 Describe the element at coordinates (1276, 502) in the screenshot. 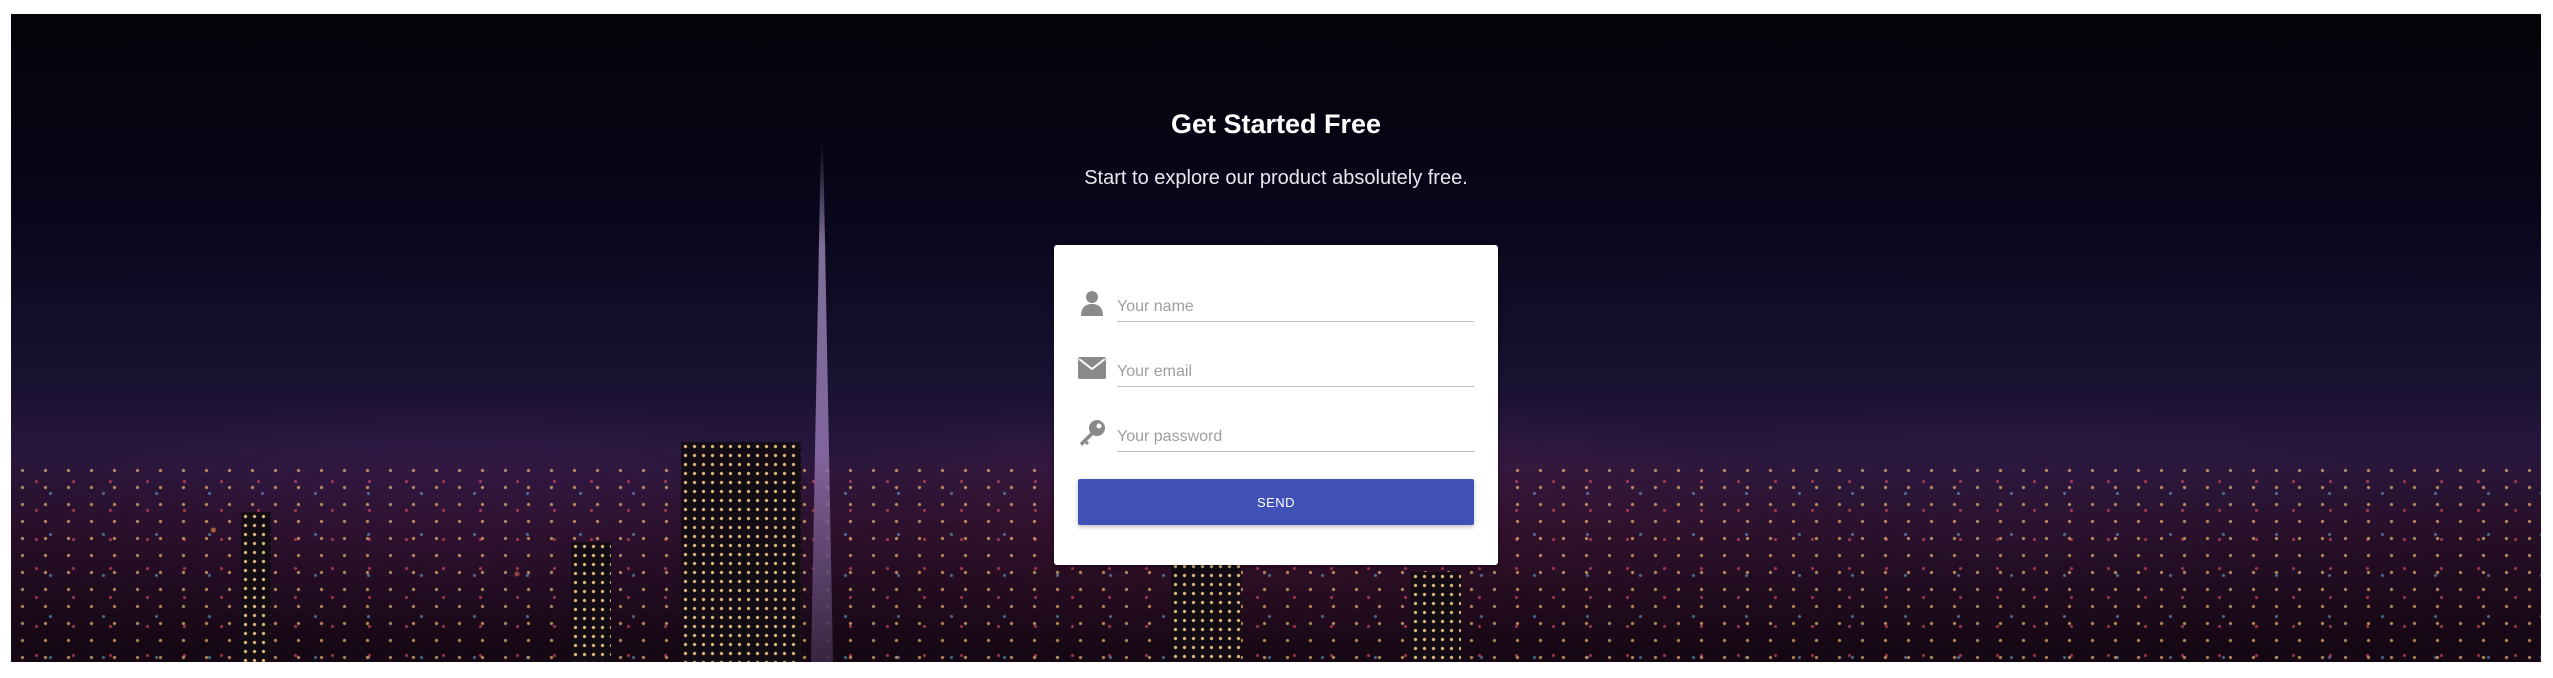

I see `send-button: SEND` at that location.